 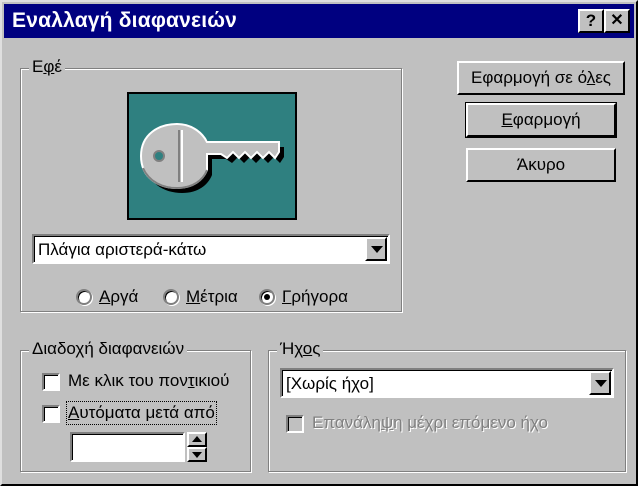 What do you see at coordinates (148, 381) in the screenshot?
I see `on-click-label: Με κλικ του ποντικιού` at bounding box center [148, 381].